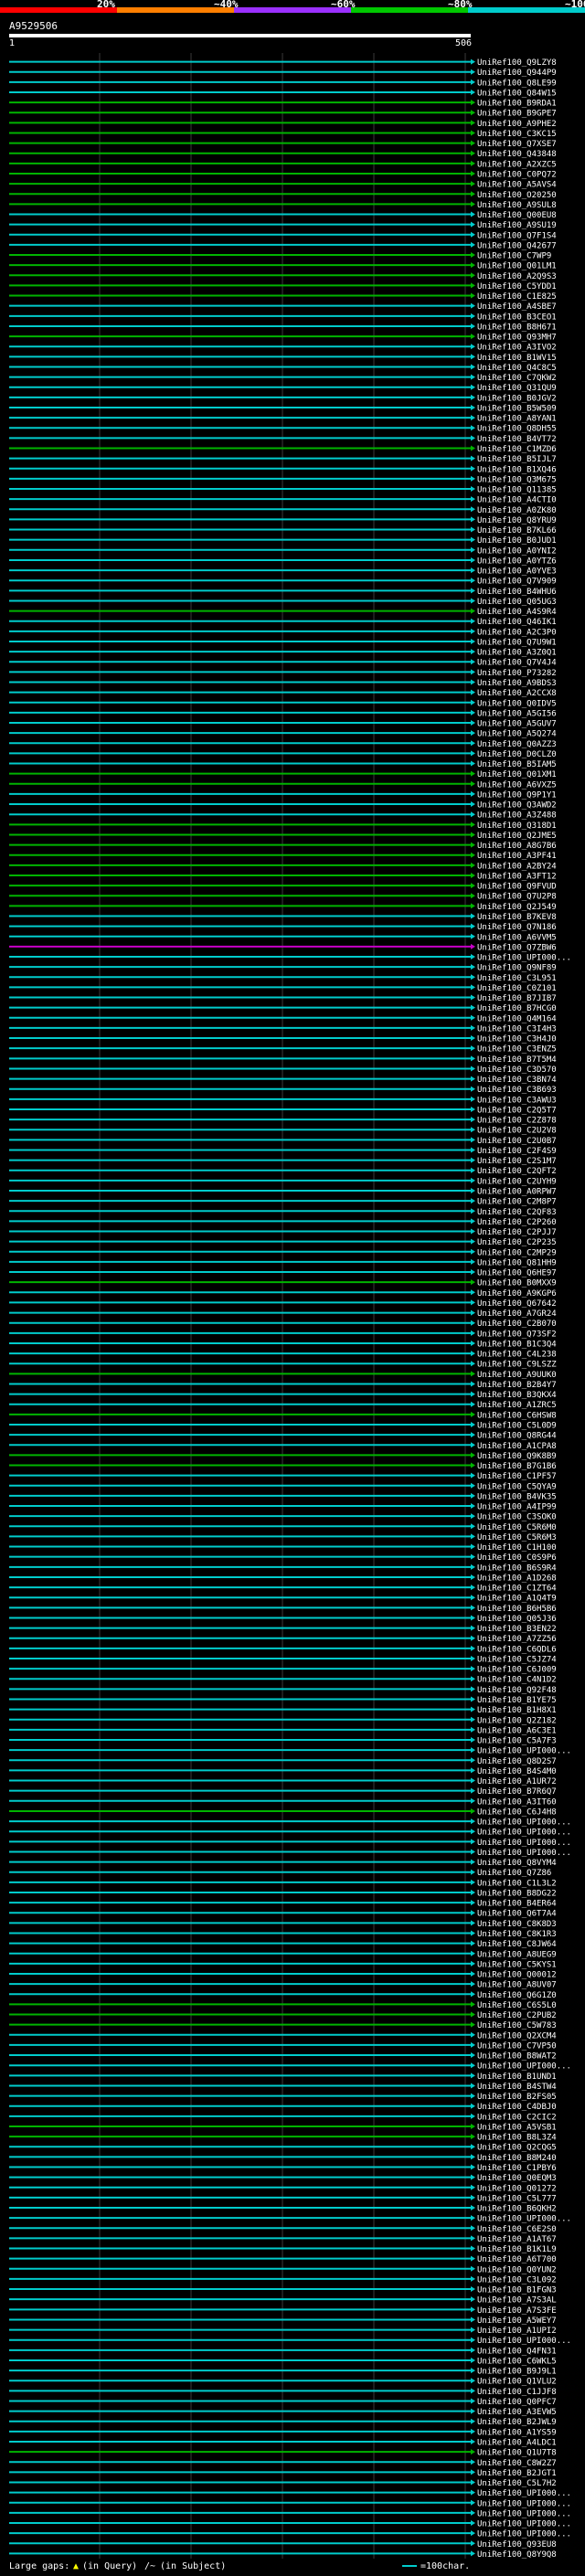  Describe the element at coordinates (517, 1589) in the screenshot. I see `hit-label: UniRef100_C1ZT64` at that location.